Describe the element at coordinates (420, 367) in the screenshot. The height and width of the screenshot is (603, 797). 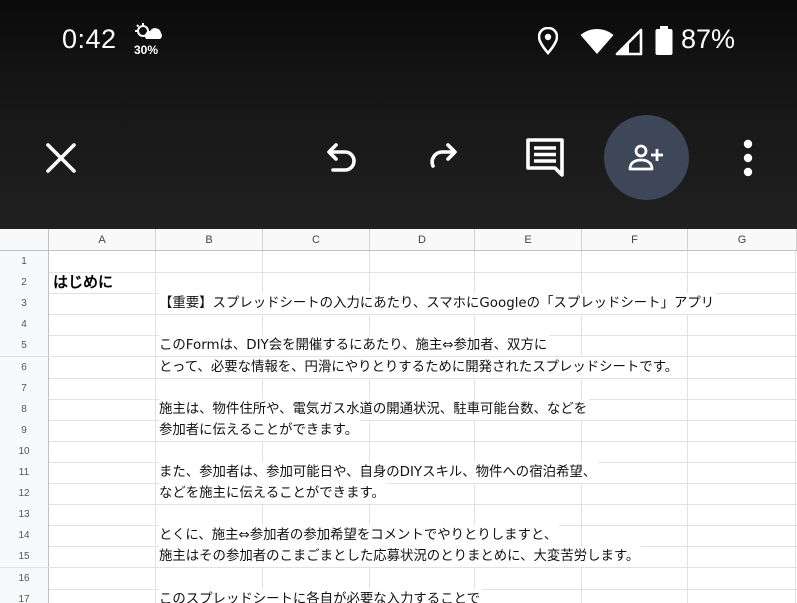
I see `cell-b: とって、必要な情報を、円滑にやりとりするために開発されたスプレッドシートです。` at that location.